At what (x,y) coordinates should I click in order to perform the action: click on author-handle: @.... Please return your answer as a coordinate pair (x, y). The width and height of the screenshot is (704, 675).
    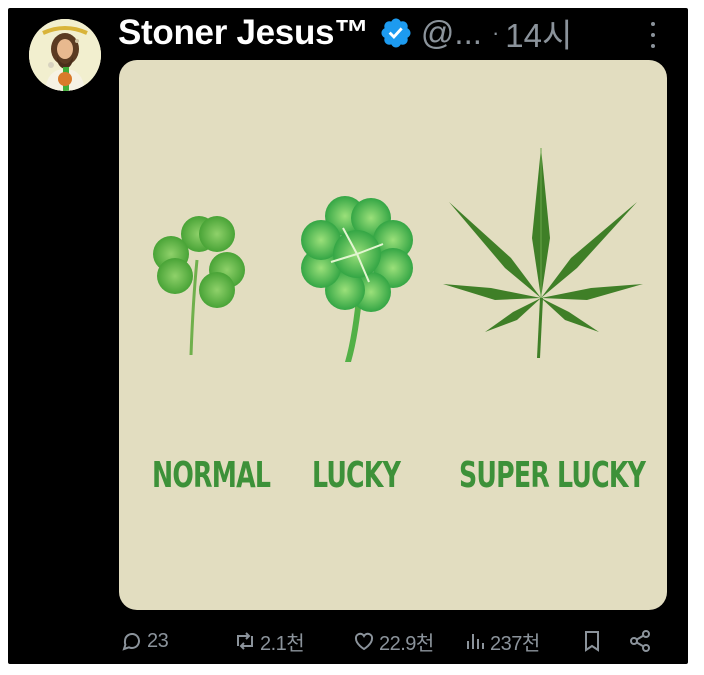
    Looking at the image, I should click on (451, 33).